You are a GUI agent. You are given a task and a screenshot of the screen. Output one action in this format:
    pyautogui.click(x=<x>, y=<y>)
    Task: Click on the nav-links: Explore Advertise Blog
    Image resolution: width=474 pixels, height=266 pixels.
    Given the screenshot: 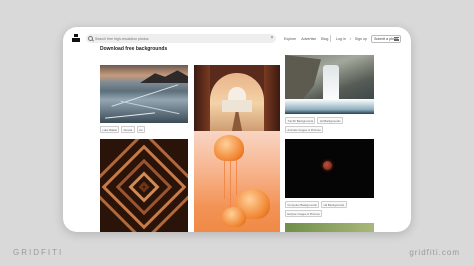 What is the action you would take?
    pyautogui.click(x=306, y=39)
    